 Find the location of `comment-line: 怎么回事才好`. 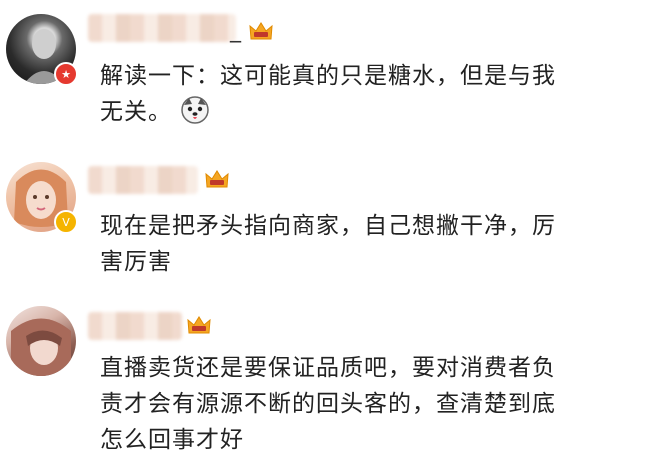

comment-line: 怎么回事才好 is located at coordinates (172, 440).